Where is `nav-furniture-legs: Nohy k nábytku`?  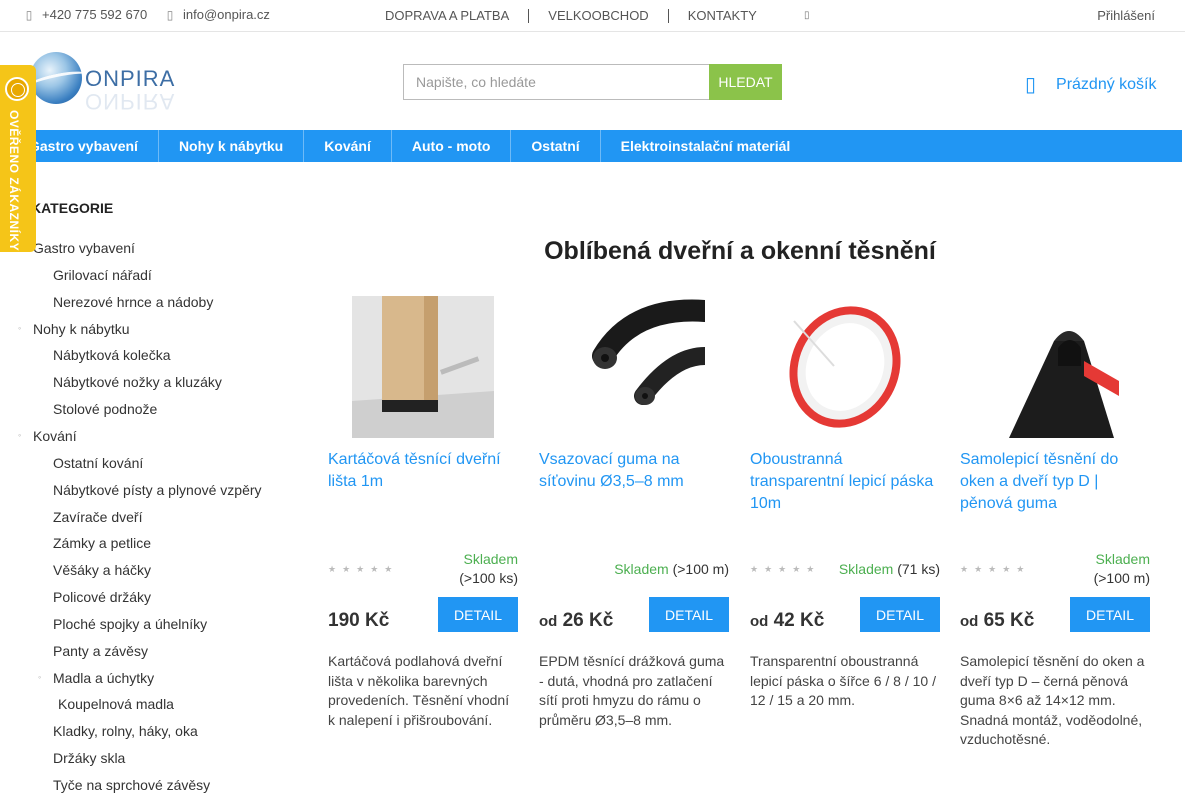 nav-furniture-legs: Nohy k nábytku is located at coordinates (232, 146).